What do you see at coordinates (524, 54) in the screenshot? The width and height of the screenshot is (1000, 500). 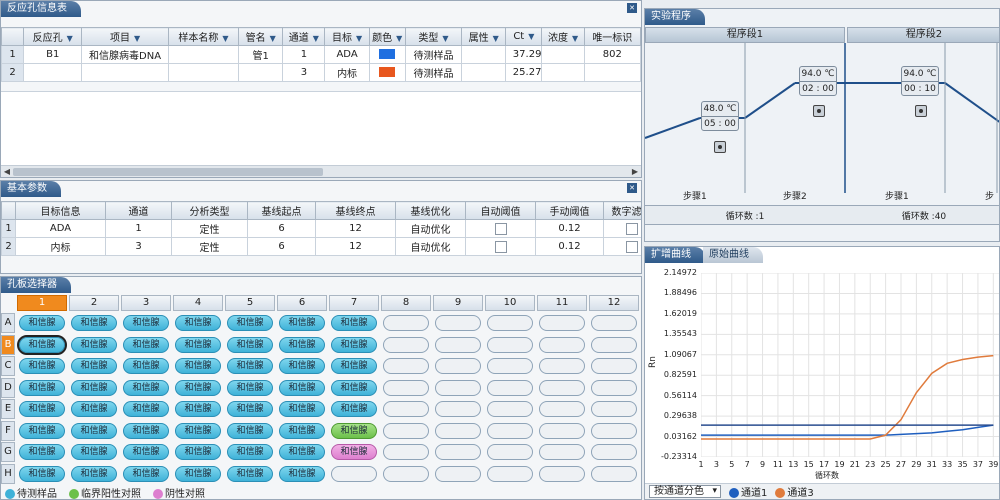 I see `table-cell: 37.29` at bounding box center [524, 54].